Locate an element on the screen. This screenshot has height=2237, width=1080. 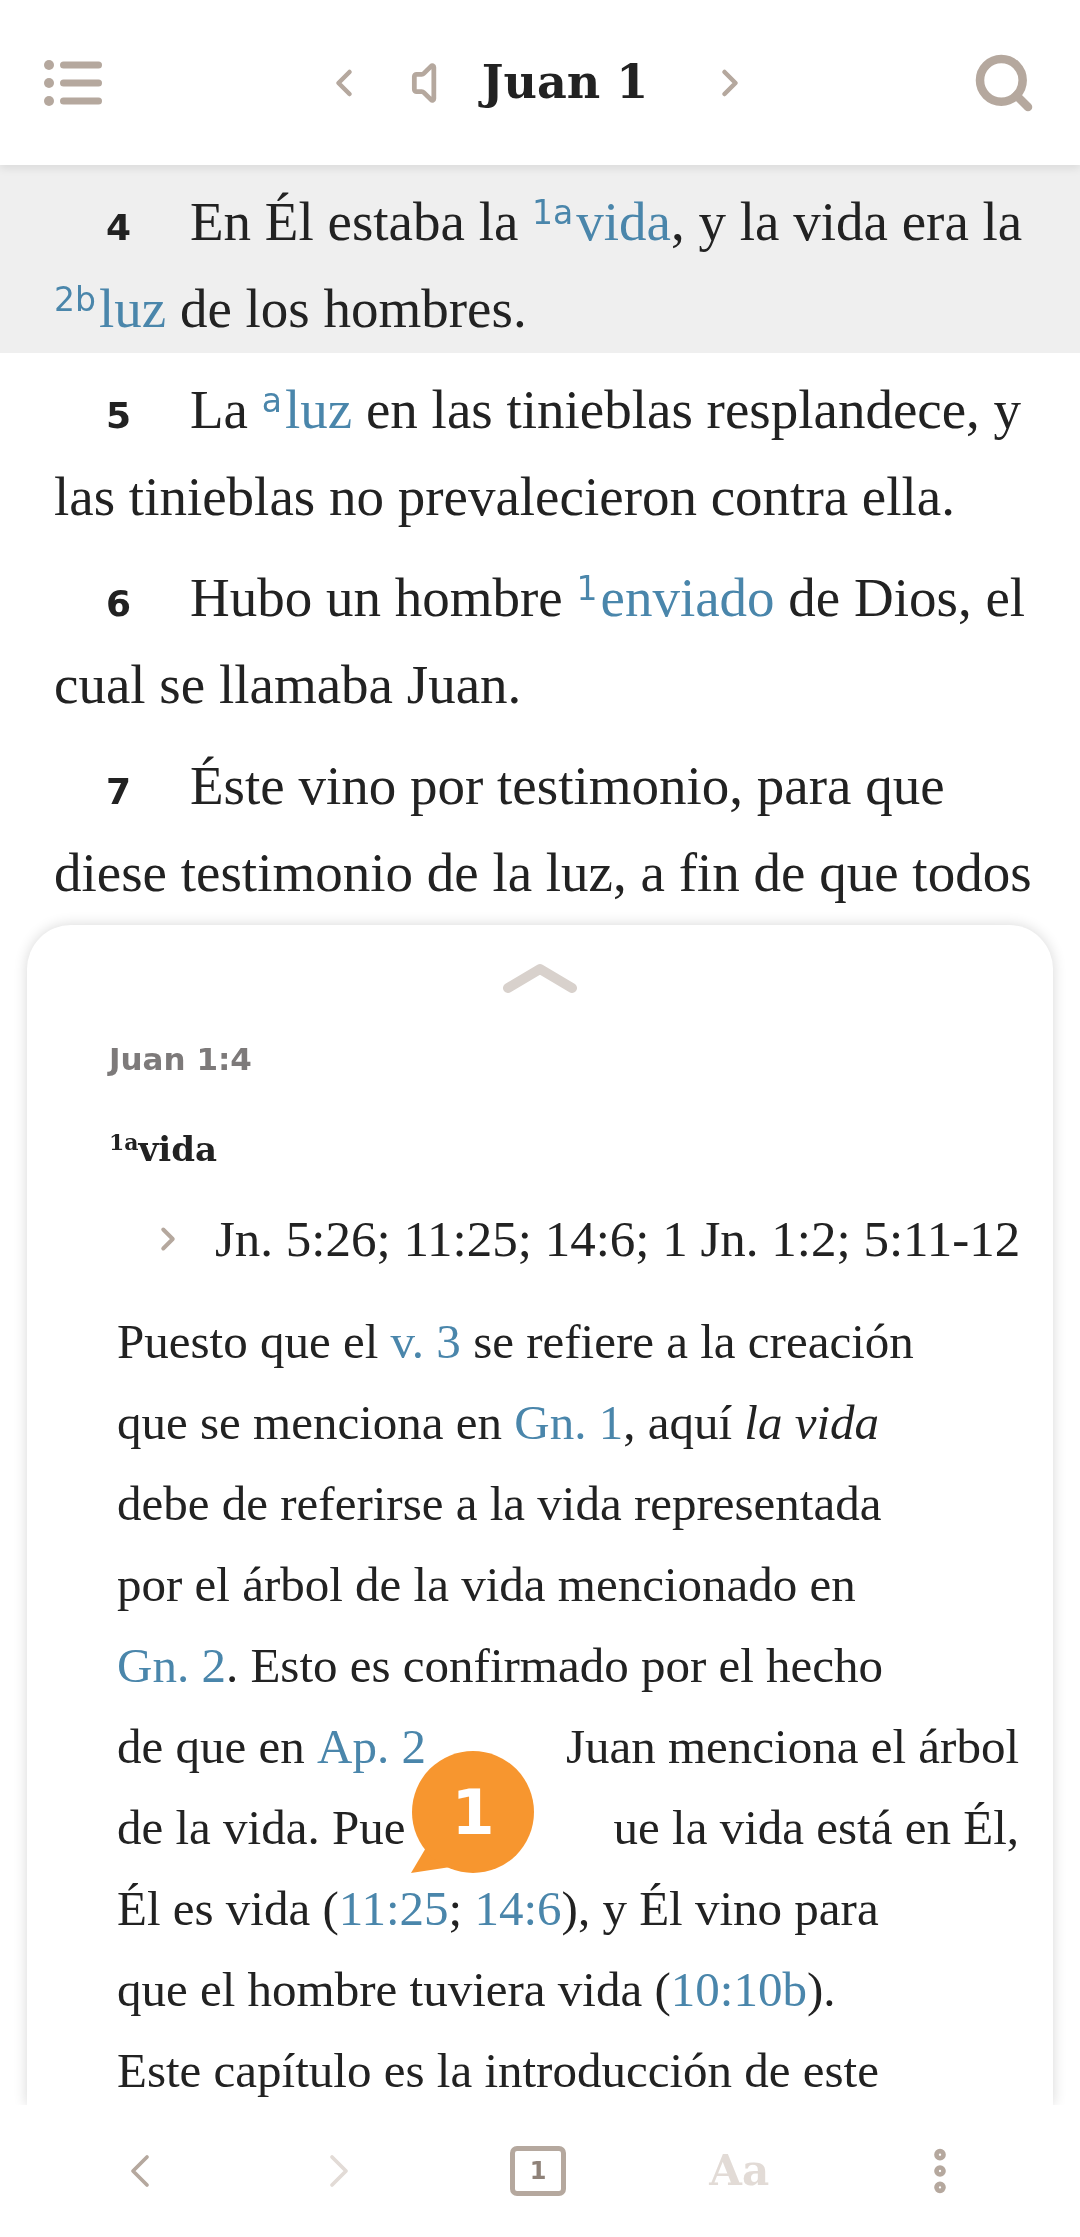
verse-number: 5 is located at coordinates (119, 416).